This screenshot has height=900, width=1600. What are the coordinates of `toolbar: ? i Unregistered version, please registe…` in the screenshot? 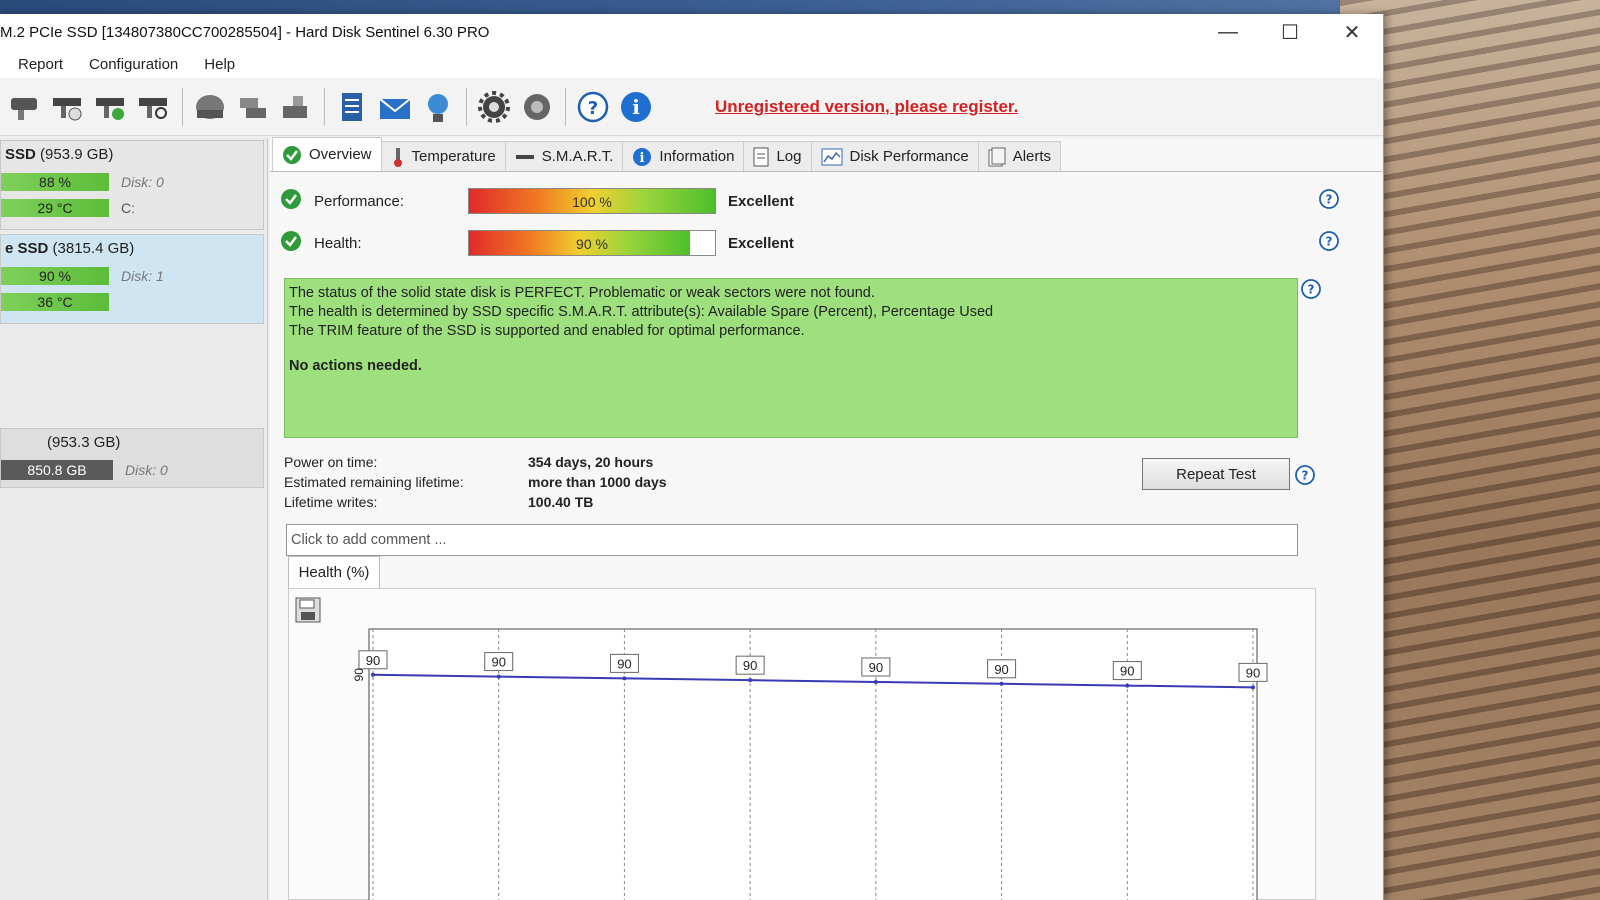 It's located at (691, 107).